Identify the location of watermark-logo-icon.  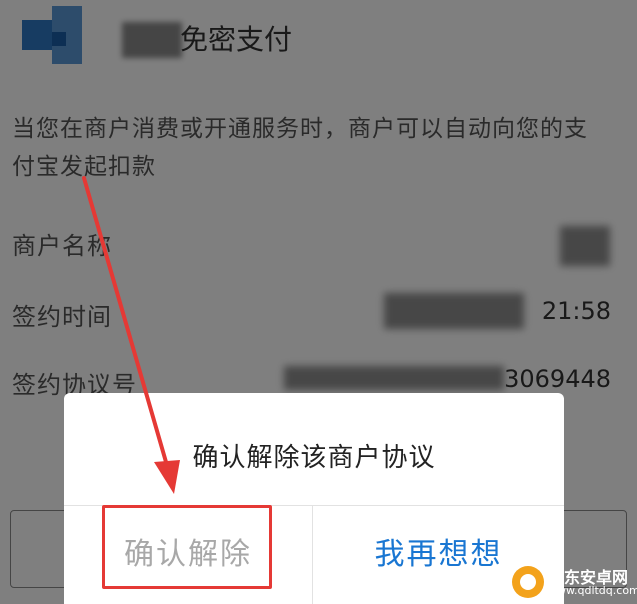
(528, 582).